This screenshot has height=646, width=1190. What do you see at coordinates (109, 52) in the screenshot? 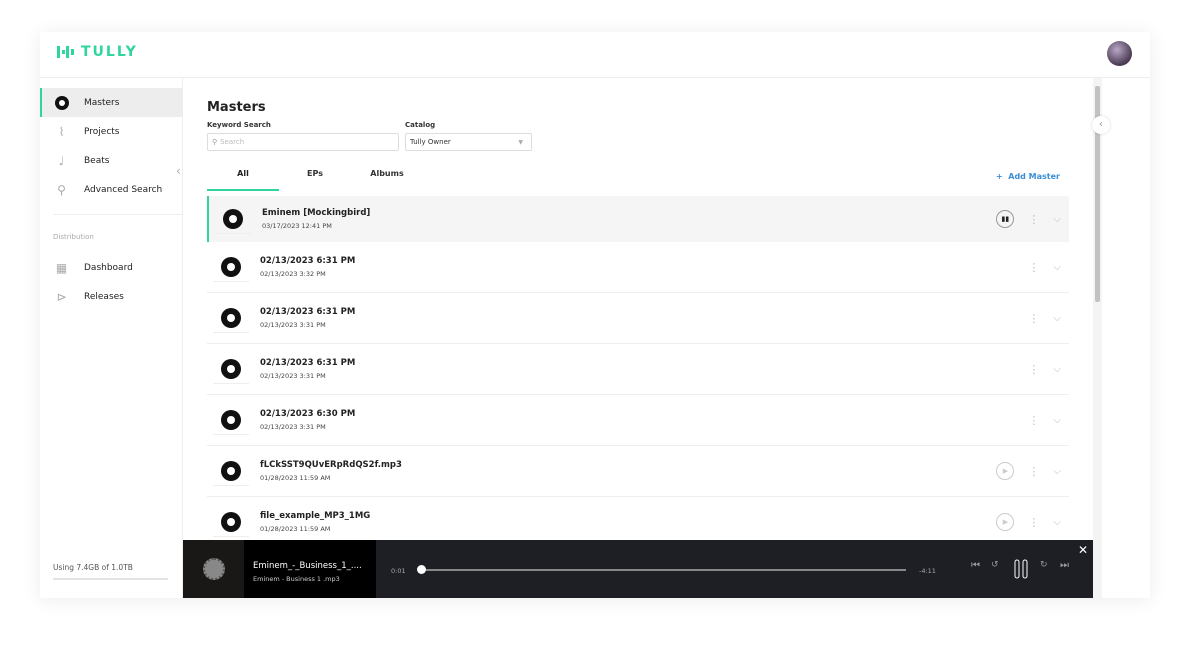
I see `logo-text: TULLY` at bounding box center [109, 52].